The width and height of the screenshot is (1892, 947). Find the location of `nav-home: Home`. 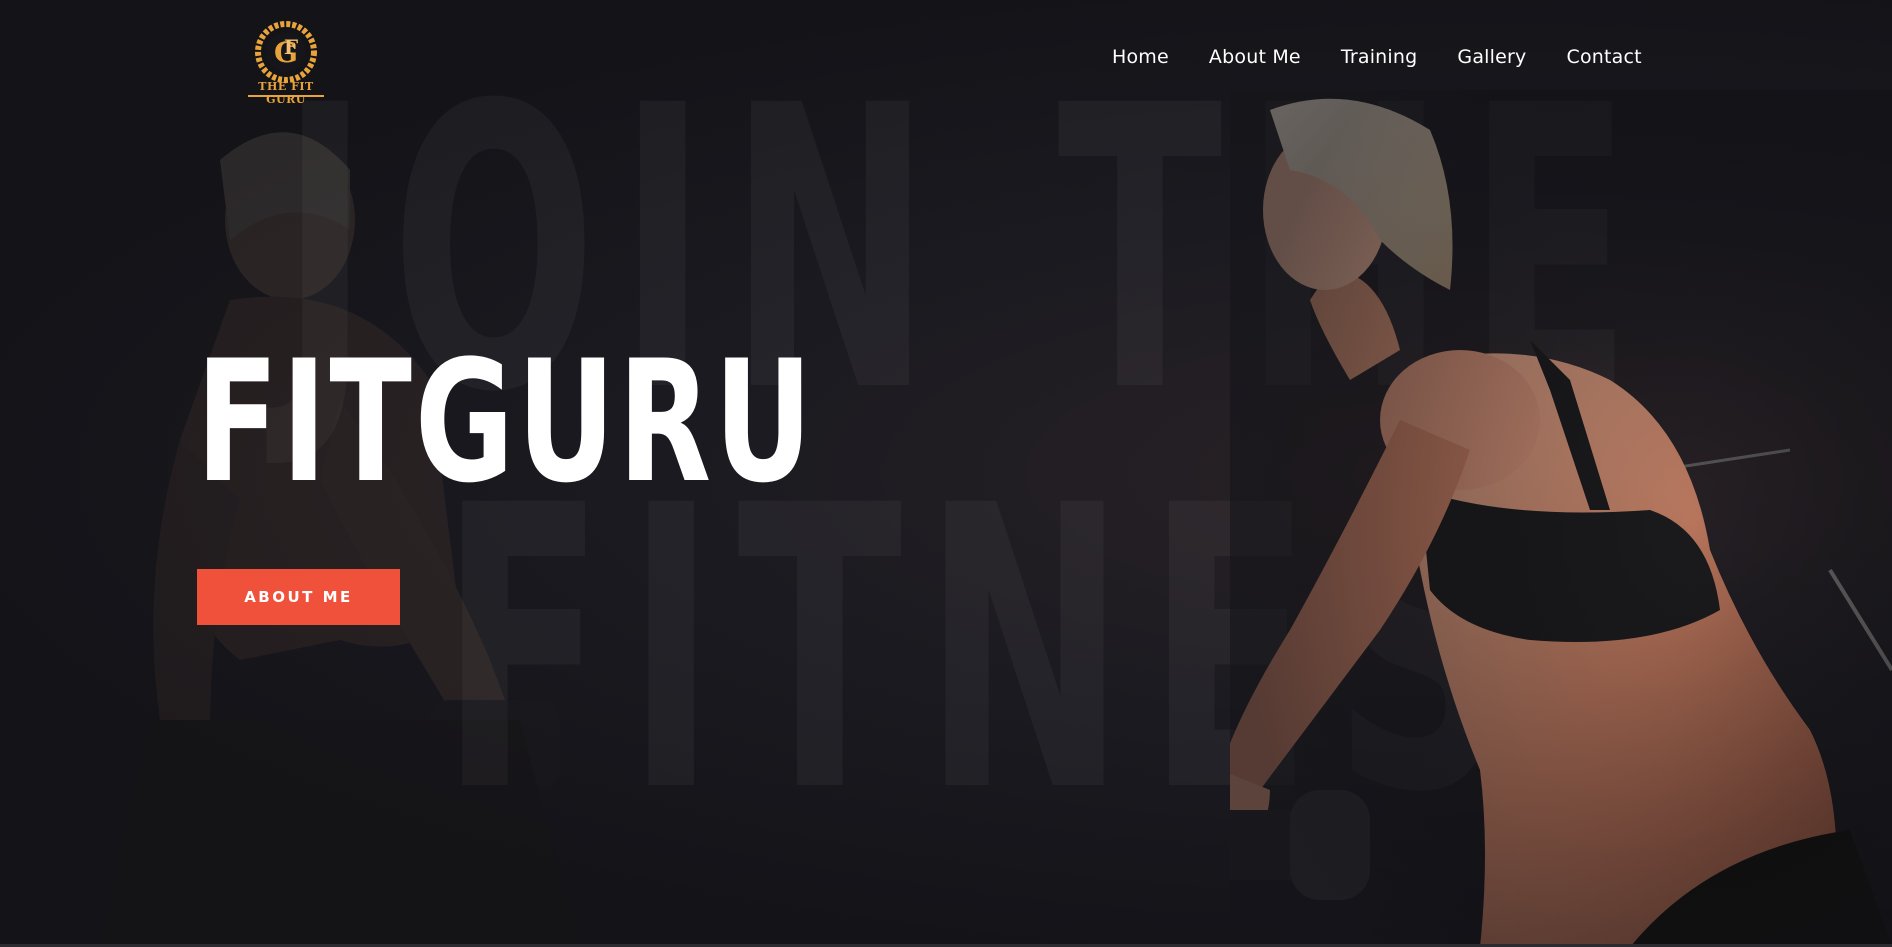

nav-home: Home is located at coordinates (1140, 57).